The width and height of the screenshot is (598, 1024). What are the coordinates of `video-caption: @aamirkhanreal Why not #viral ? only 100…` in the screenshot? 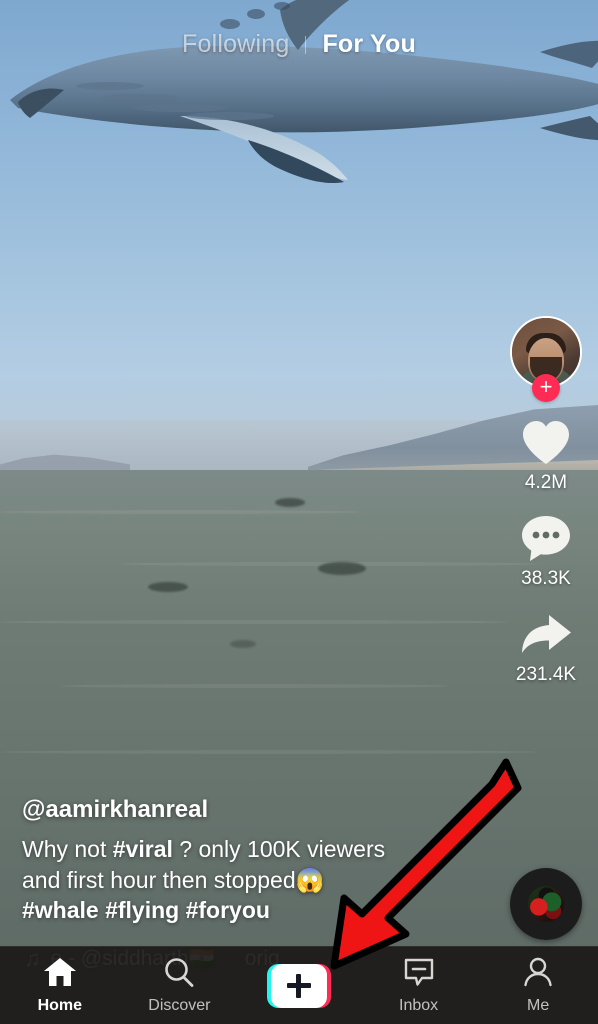 It's located at (207, 861).